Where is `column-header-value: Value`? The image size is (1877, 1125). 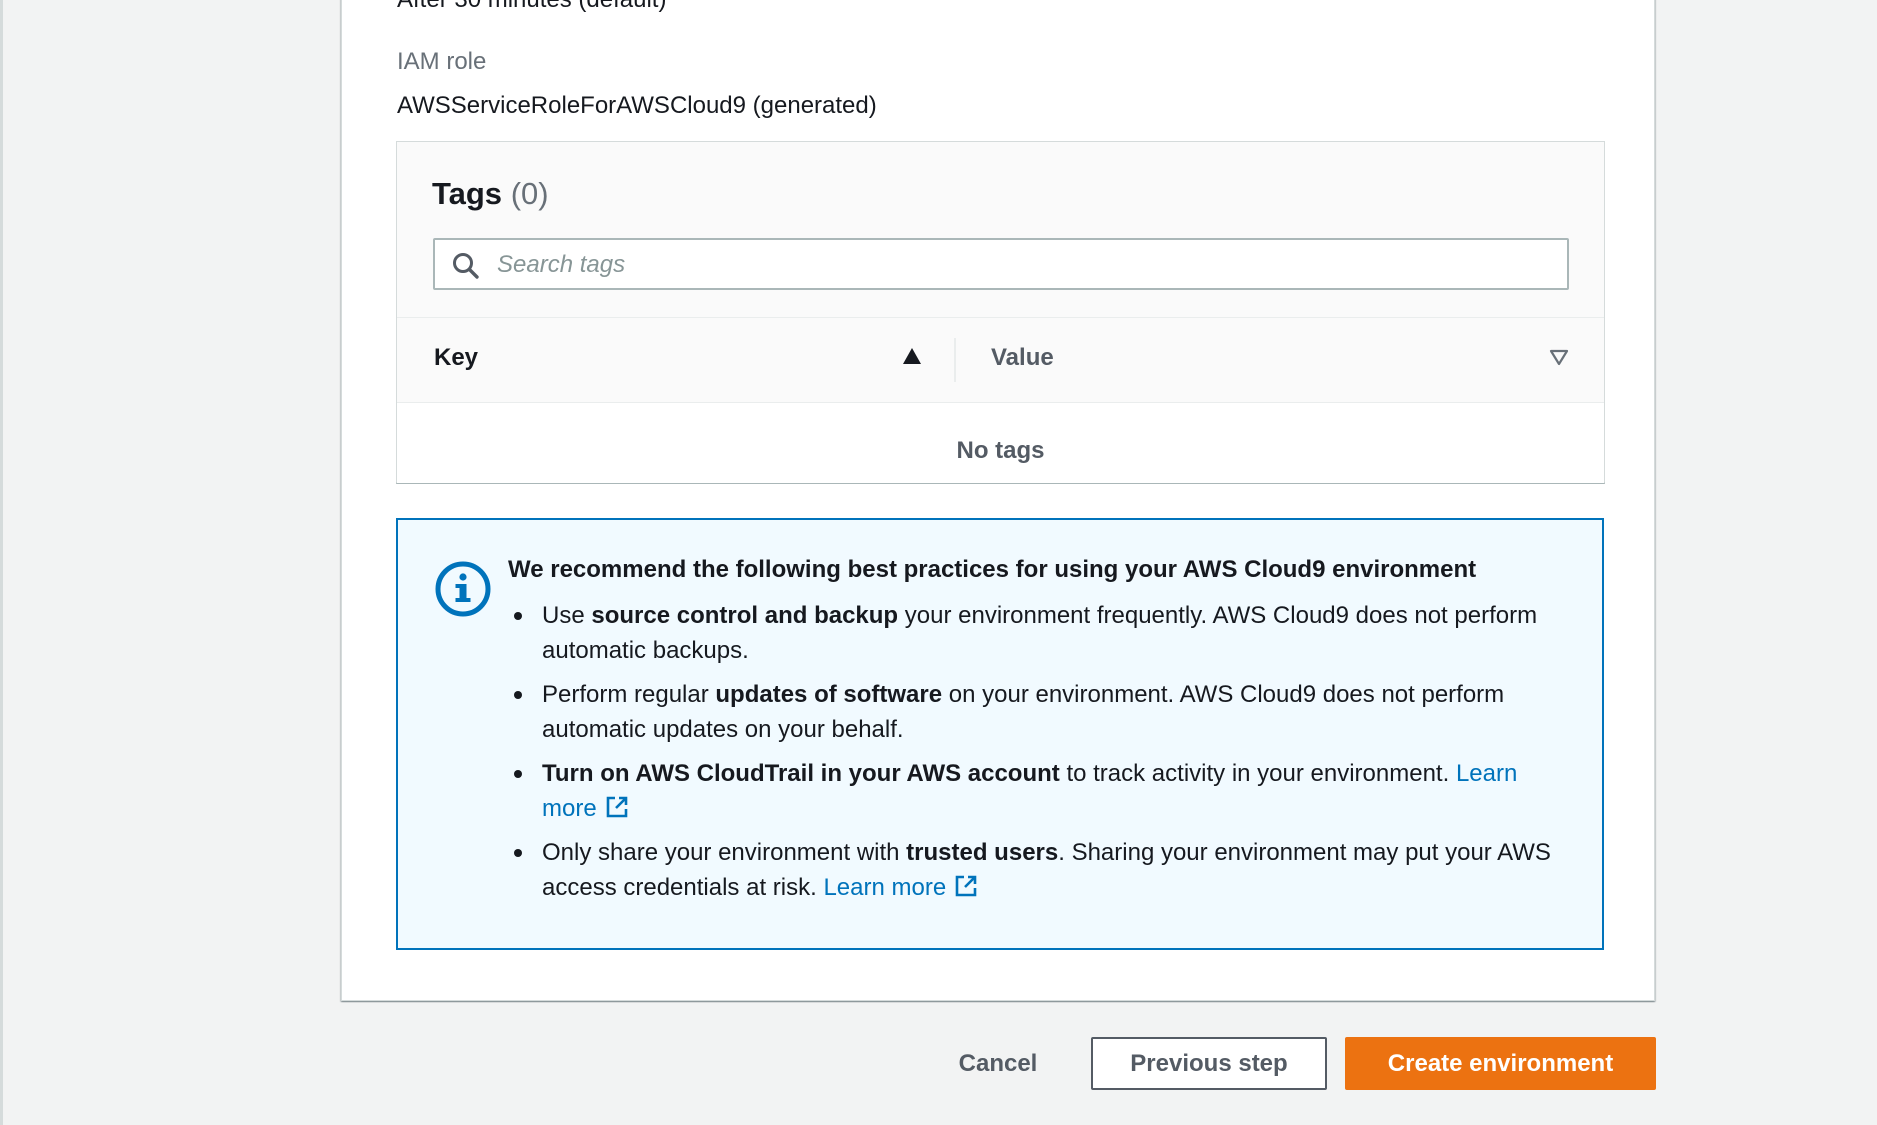
column-header-value: Value is located at coordinates (1022, 358).